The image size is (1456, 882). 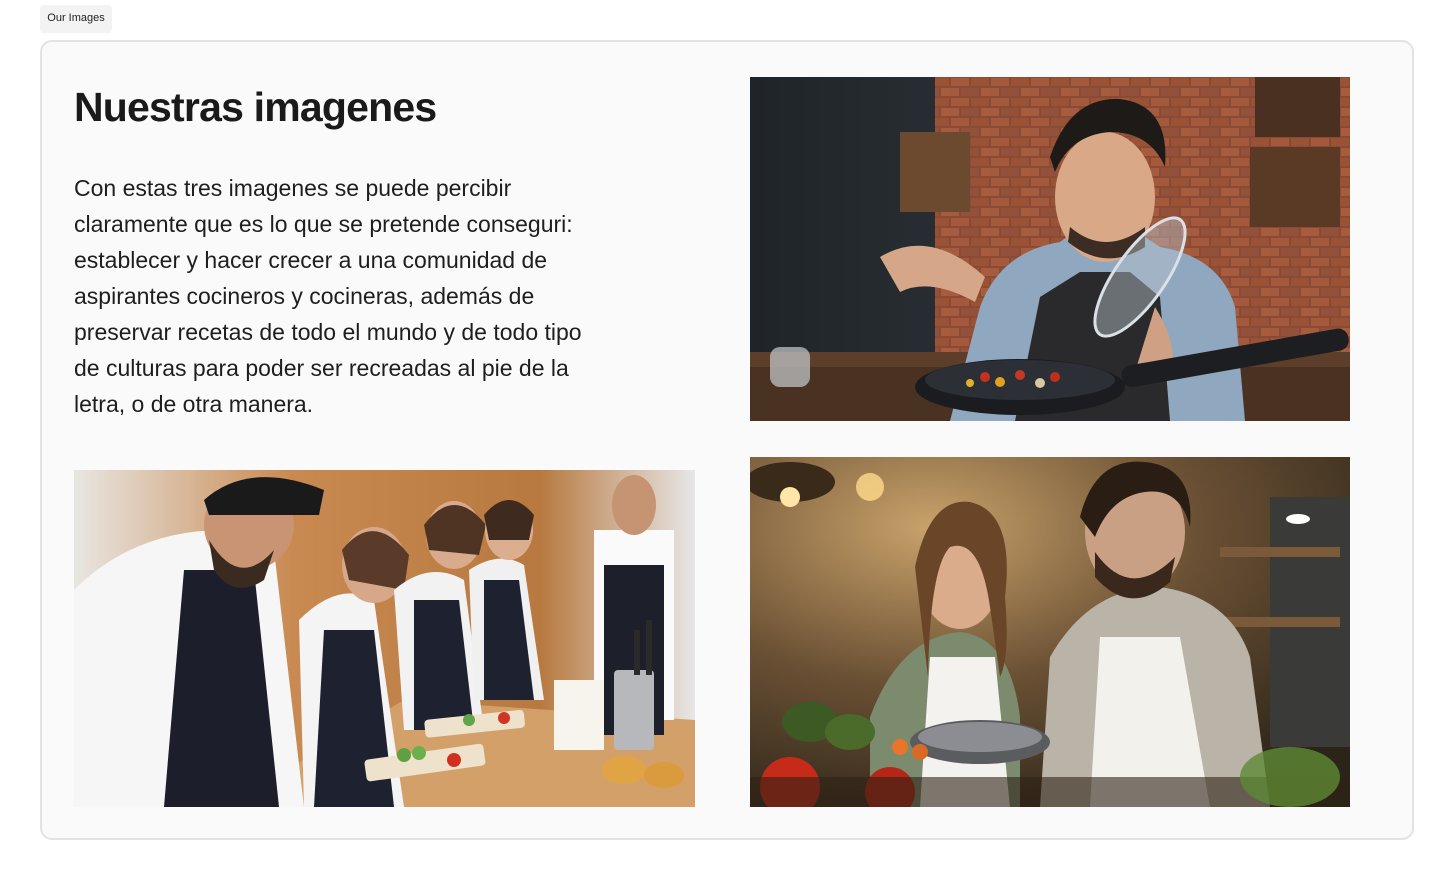 What do you see at coordinates (255, 107) in the screenshot?
I see `section-title: Nuestras imagenes` at bounding box center [255, 107].